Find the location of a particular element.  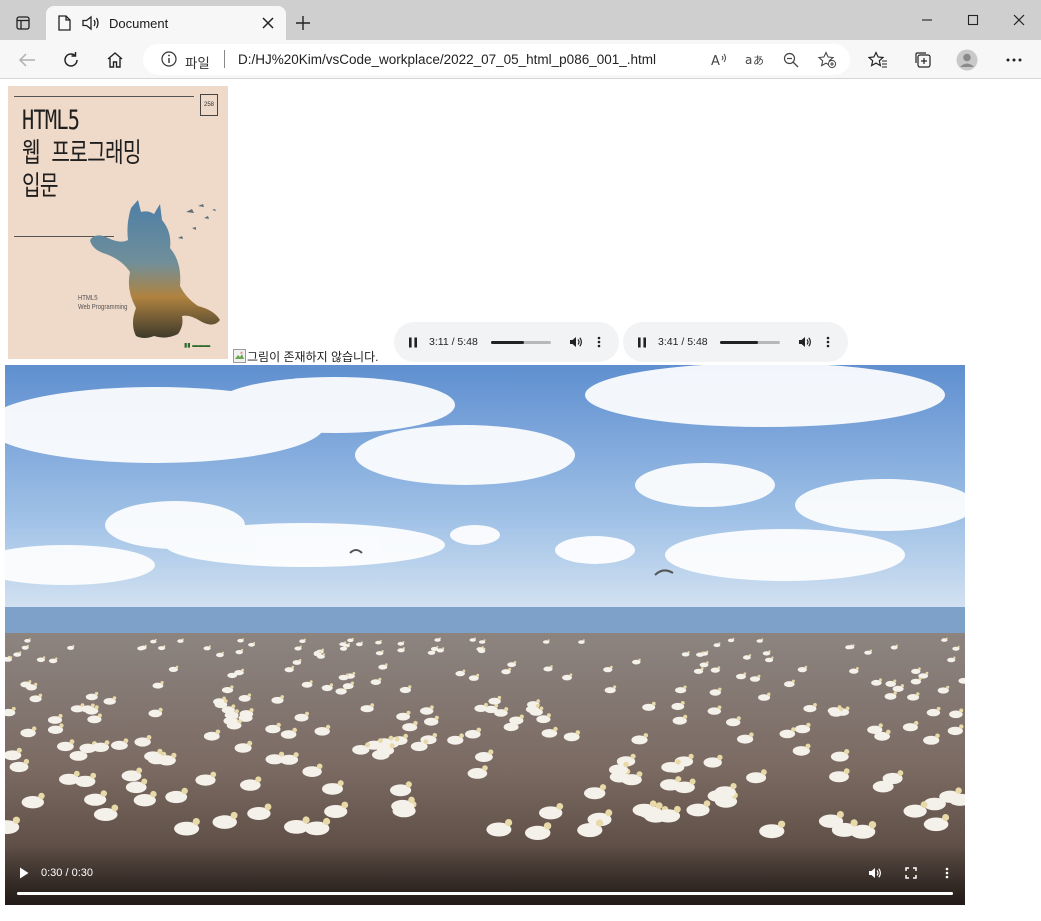

play-icon is located at coordinates (24, 873).